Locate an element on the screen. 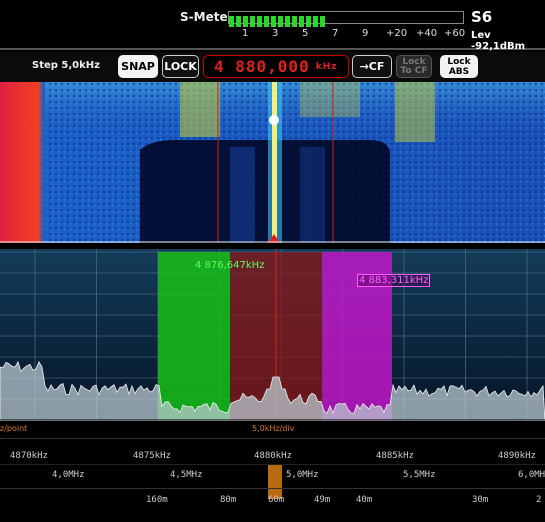  s-meter-label: S-Meter is located at coordinates (207, 17).